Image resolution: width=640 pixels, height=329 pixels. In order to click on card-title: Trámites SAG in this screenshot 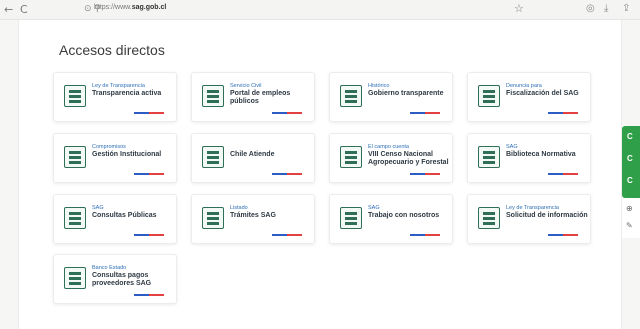, I will do `click(253, 215)`.